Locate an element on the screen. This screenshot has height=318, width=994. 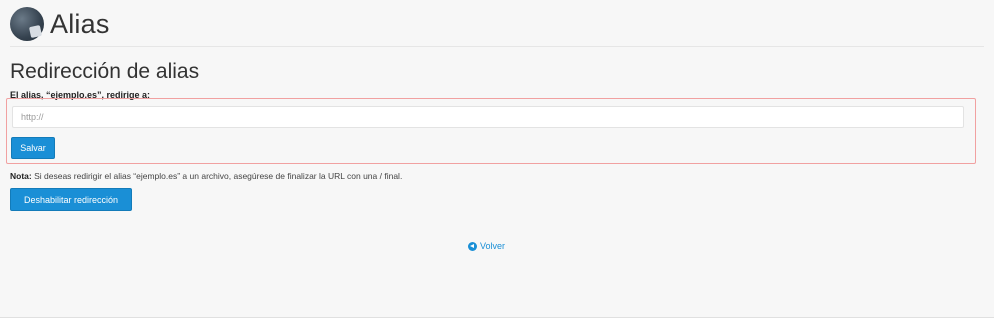
back-link: Volver is located at coordinates (486, 246).